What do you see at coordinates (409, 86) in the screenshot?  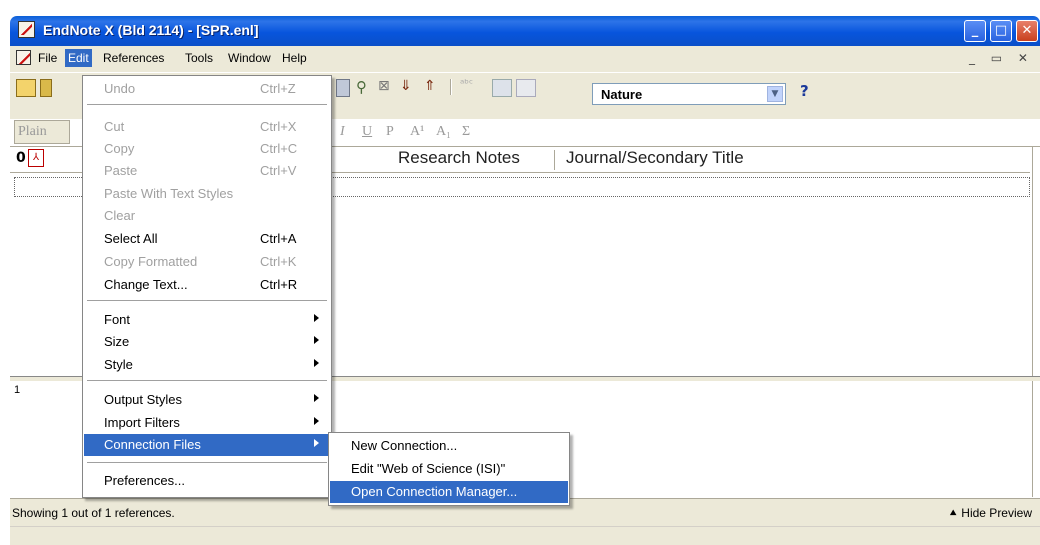 I see `insert-citation-icon: ⇓` at bounding box center [409, 86].